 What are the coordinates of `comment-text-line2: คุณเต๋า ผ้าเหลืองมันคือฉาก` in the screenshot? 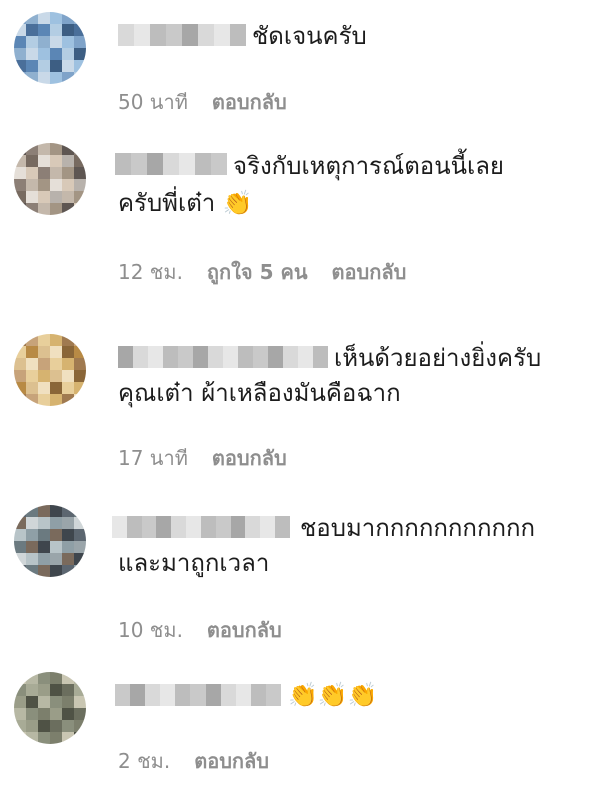 It's located at (259, 393).